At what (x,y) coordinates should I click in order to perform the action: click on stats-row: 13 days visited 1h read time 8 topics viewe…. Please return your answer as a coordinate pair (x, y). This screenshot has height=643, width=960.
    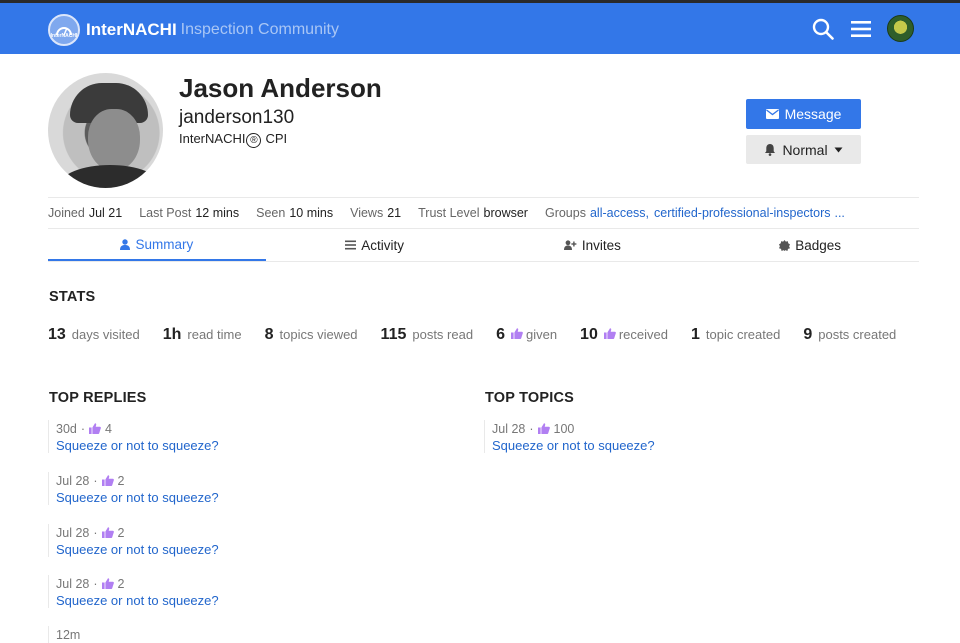
    Looking at the image, I should click on (483, 335).